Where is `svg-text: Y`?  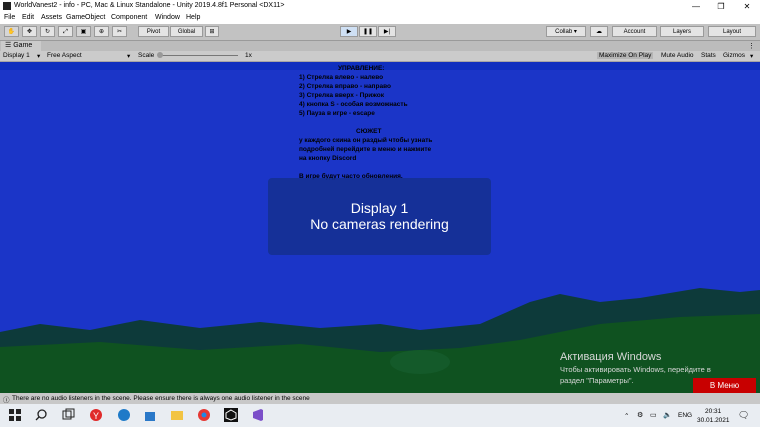 svg-text: Y is located at coordinates (96, 416).